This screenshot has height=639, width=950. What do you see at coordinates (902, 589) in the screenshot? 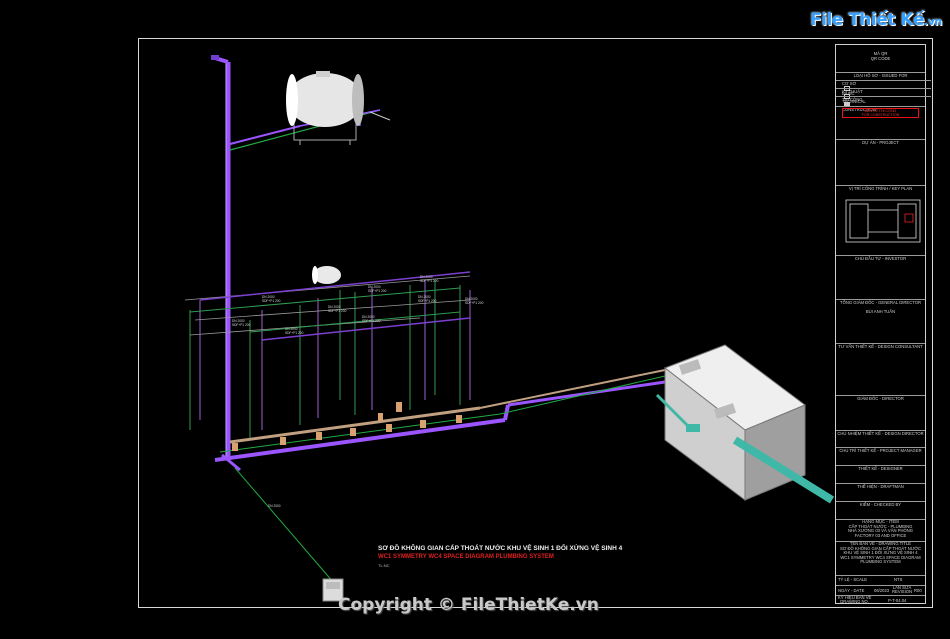
I see `revision-label: LẦN SỬA REVISION` at bounding box center [902, 589].